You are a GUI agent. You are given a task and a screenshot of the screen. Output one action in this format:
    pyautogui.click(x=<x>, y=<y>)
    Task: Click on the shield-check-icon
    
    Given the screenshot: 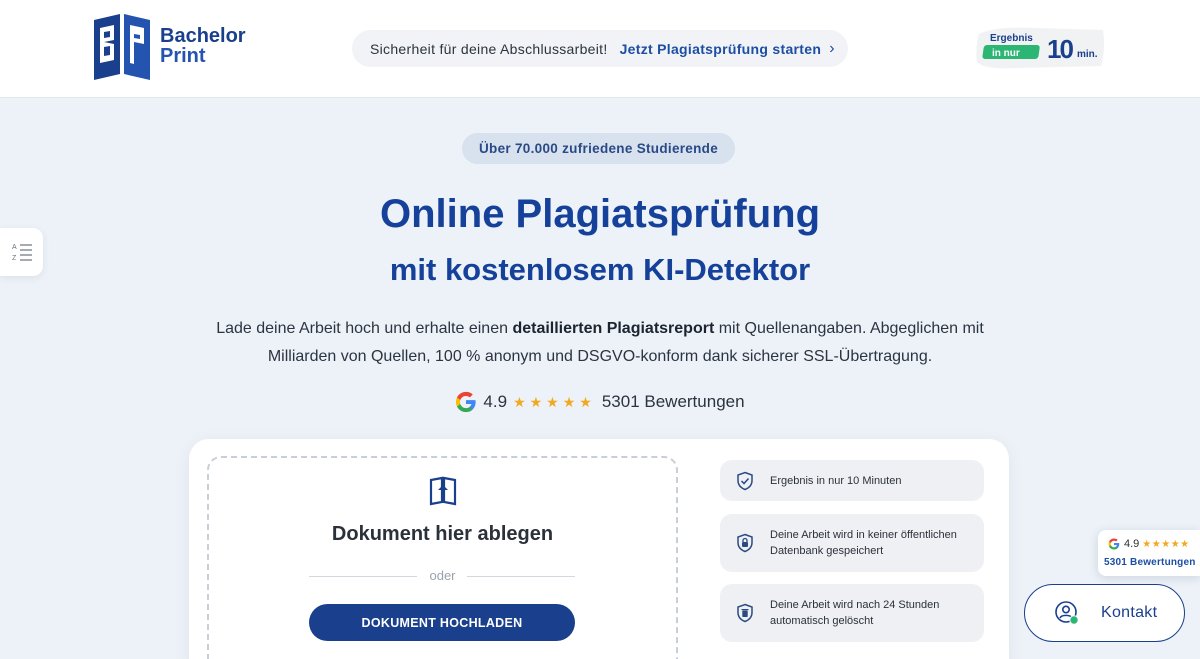 What is the action you would take?
    pyautogui.click(x=745, y=481)
    